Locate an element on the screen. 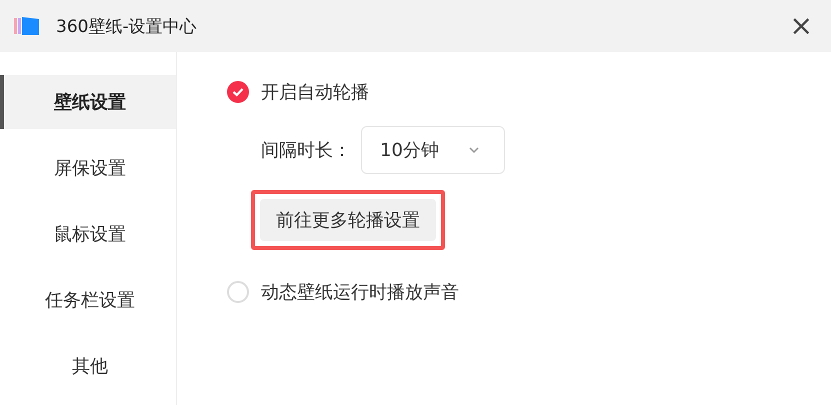 This screenshot has width=831, height=405. close-button: × is located at coordinates (801, 26).